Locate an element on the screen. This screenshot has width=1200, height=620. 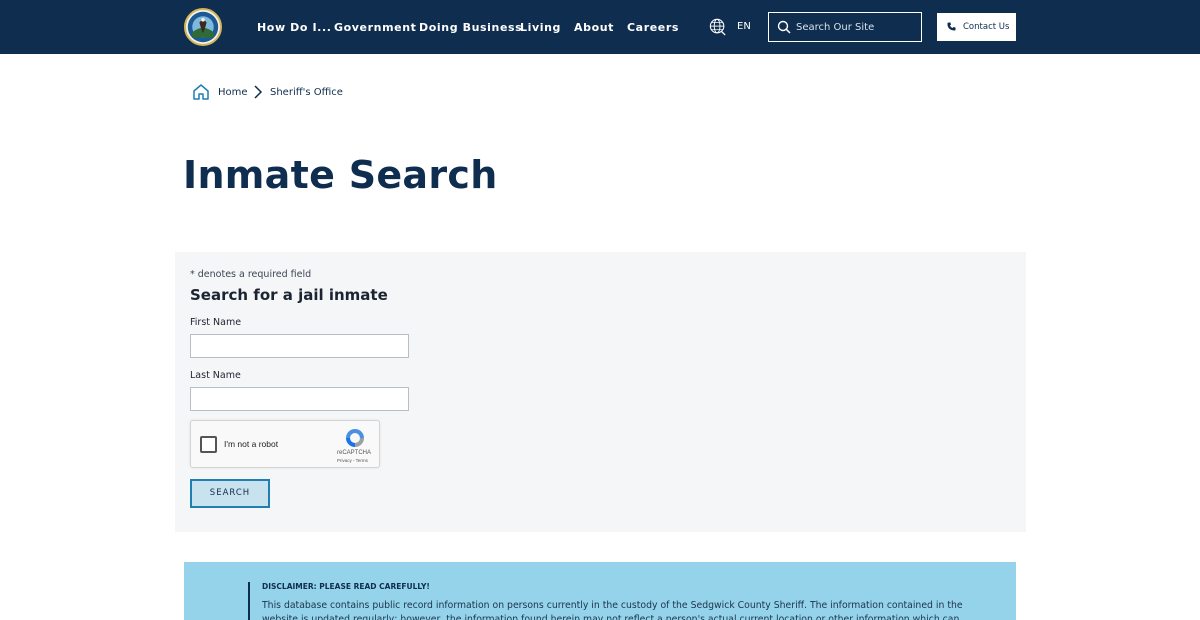
contact-us-button: Contact Us is located at coordinates (976, 27).